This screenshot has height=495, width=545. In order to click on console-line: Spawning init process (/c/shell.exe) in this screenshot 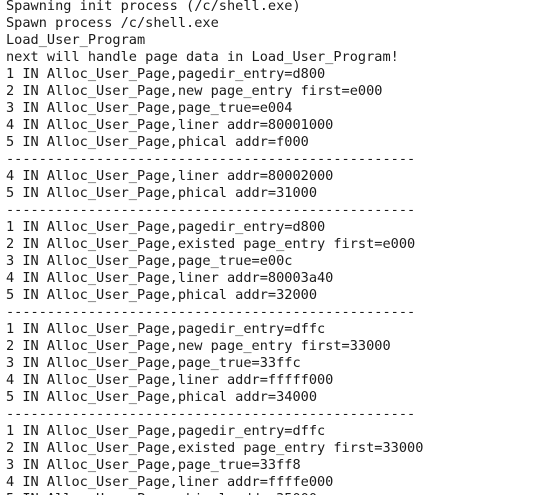, I will do `click(153, 7)`.